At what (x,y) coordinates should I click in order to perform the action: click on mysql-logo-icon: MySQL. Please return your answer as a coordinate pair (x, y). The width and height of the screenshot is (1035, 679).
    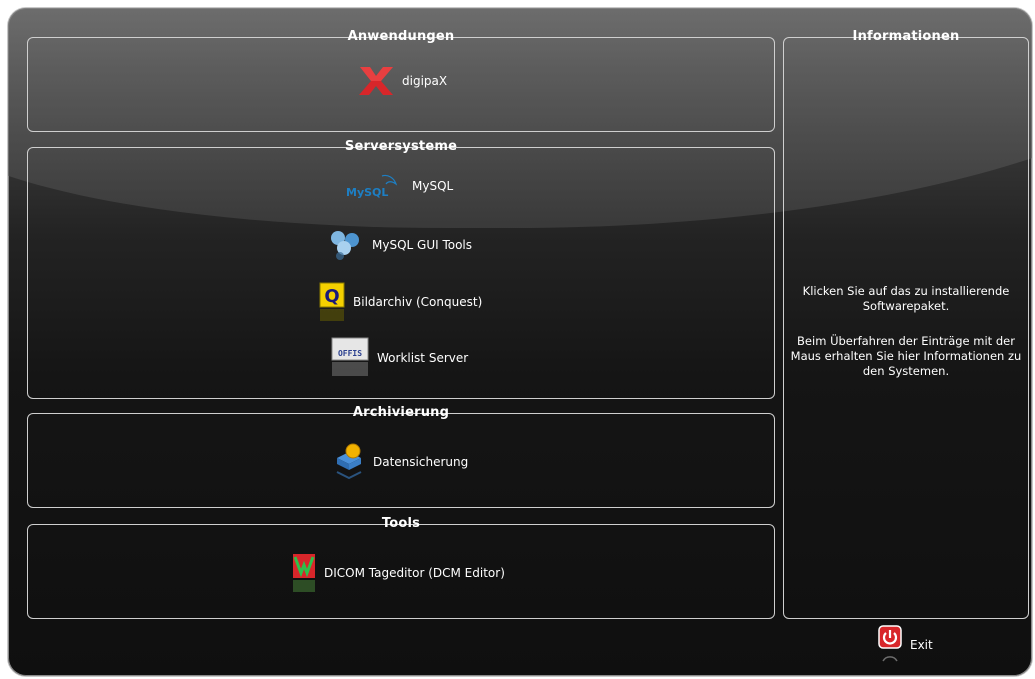
    Looking at the image, I should click on (374, 186).